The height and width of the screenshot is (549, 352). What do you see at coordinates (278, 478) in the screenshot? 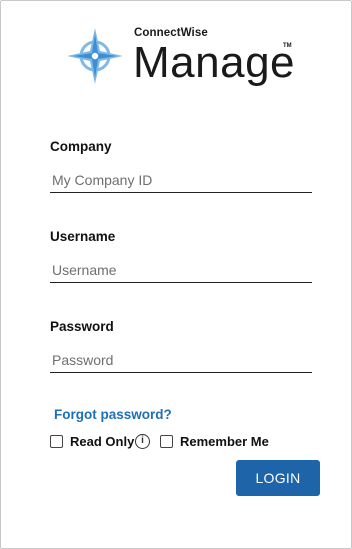
I see `login-button: LOGIN` at bounding box center [278, 478].